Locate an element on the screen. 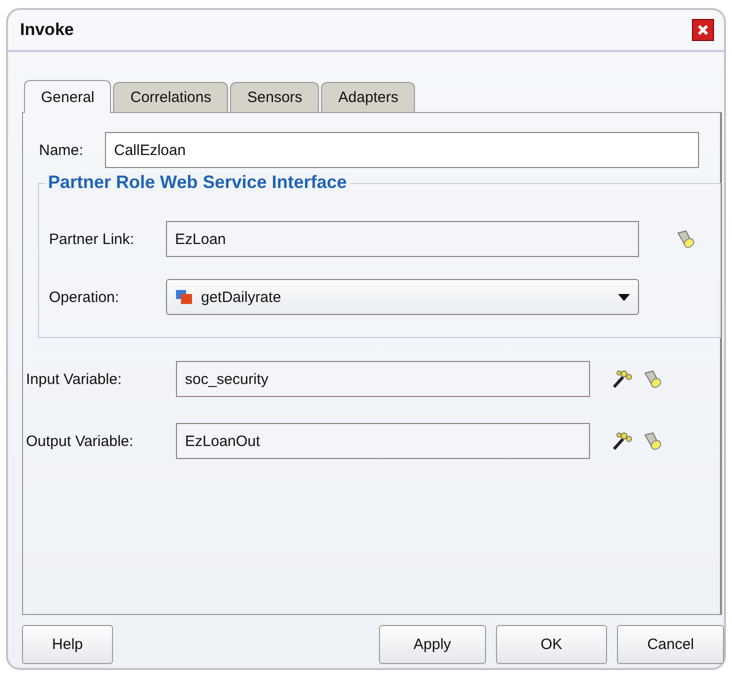  field-label: Name: is located at coordinates (61, 150).